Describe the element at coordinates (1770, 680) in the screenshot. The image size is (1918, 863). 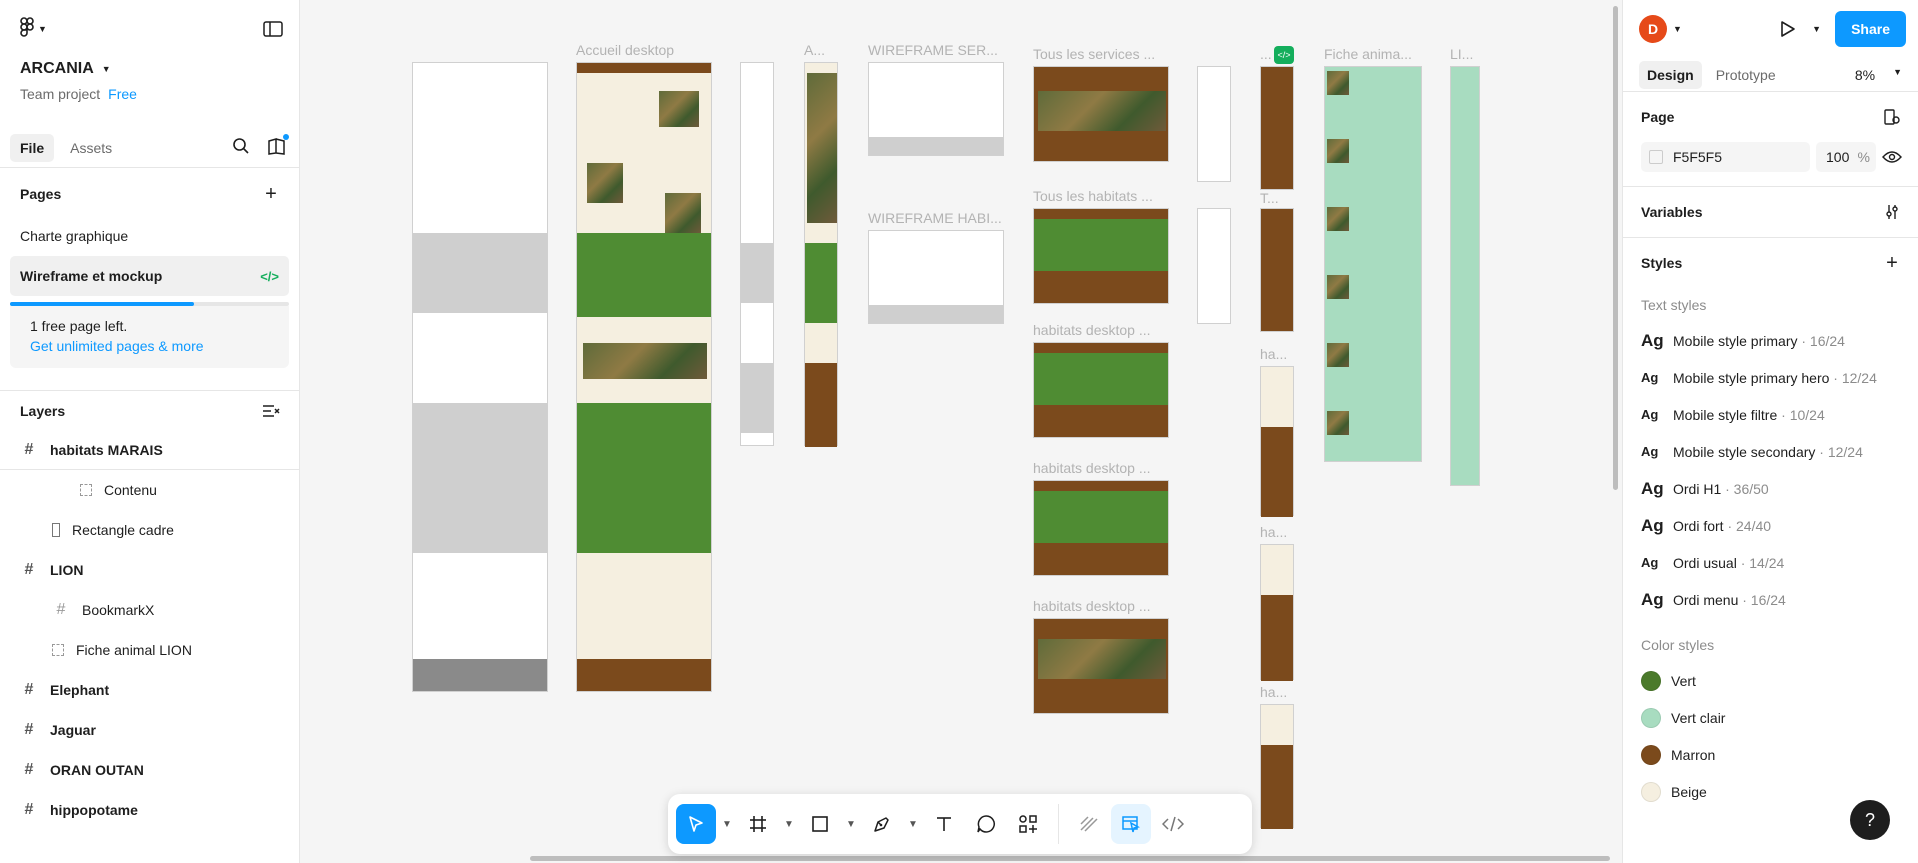
I see `color-style-item: Vert` at that location.